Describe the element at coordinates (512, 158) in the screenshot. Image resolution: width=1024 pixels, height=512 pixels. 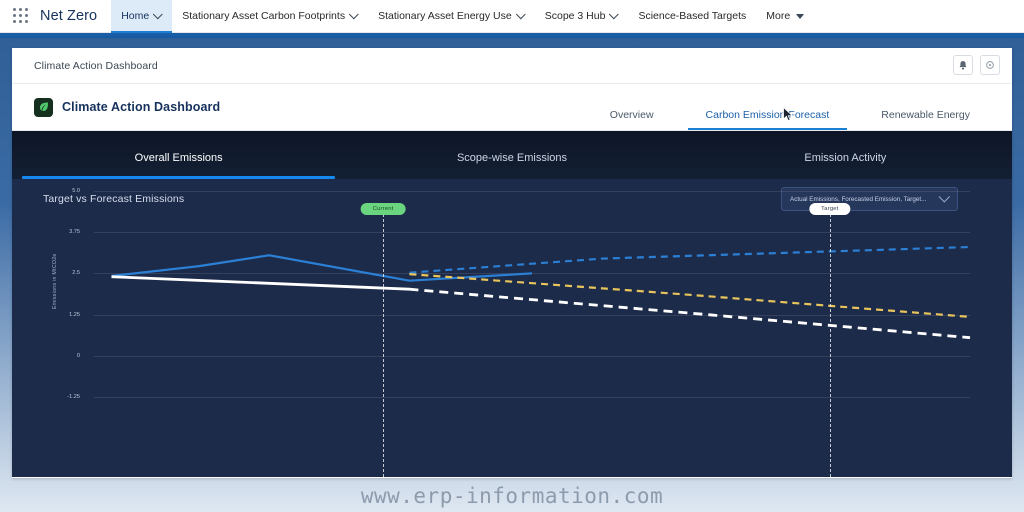
I see `panel-tab-label: Scope-wise Emissions` at that location.